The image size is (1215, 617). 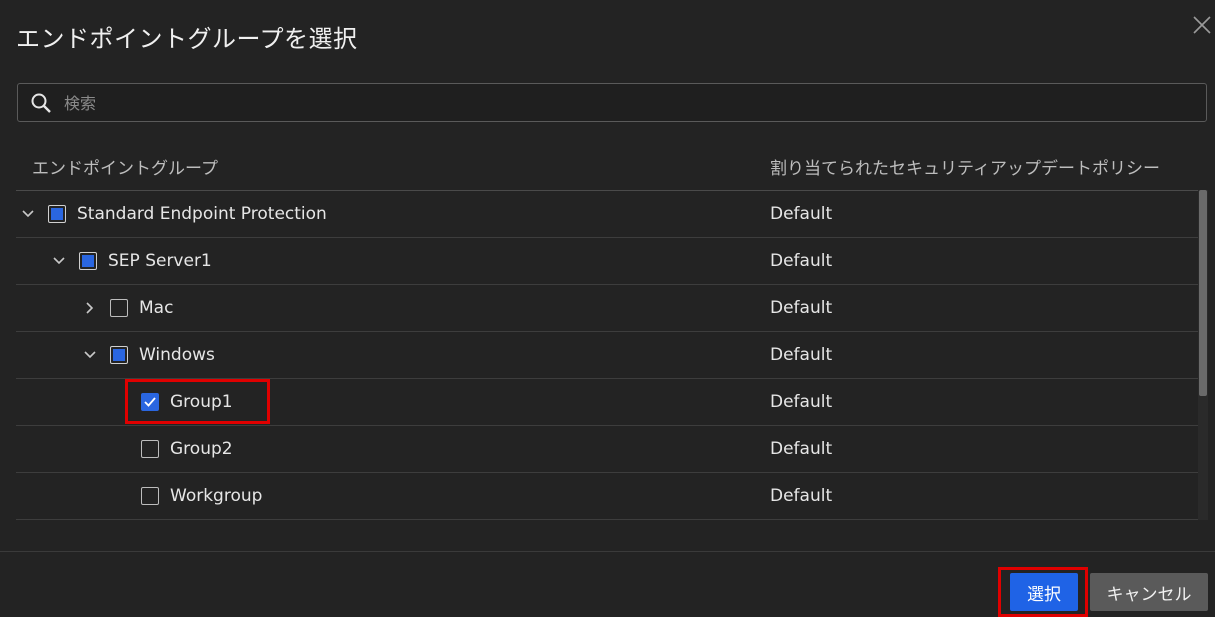 I want to click on table-row: SEP Server1 Default, so click(x=607, y=261).